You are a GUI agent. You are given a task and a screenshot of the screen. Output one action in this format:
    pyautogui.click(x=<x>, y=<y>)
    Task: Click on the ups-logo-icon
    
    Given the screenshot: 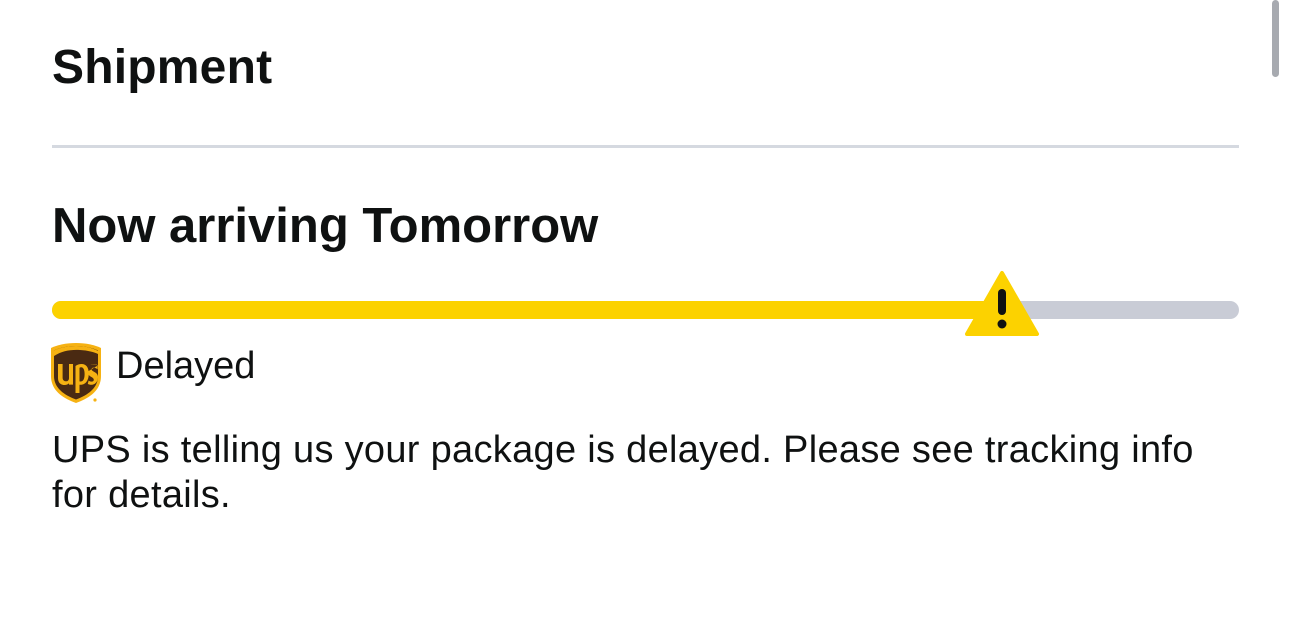 What is the action you would take?
    pyautogui.click(x=76, y=373)
    